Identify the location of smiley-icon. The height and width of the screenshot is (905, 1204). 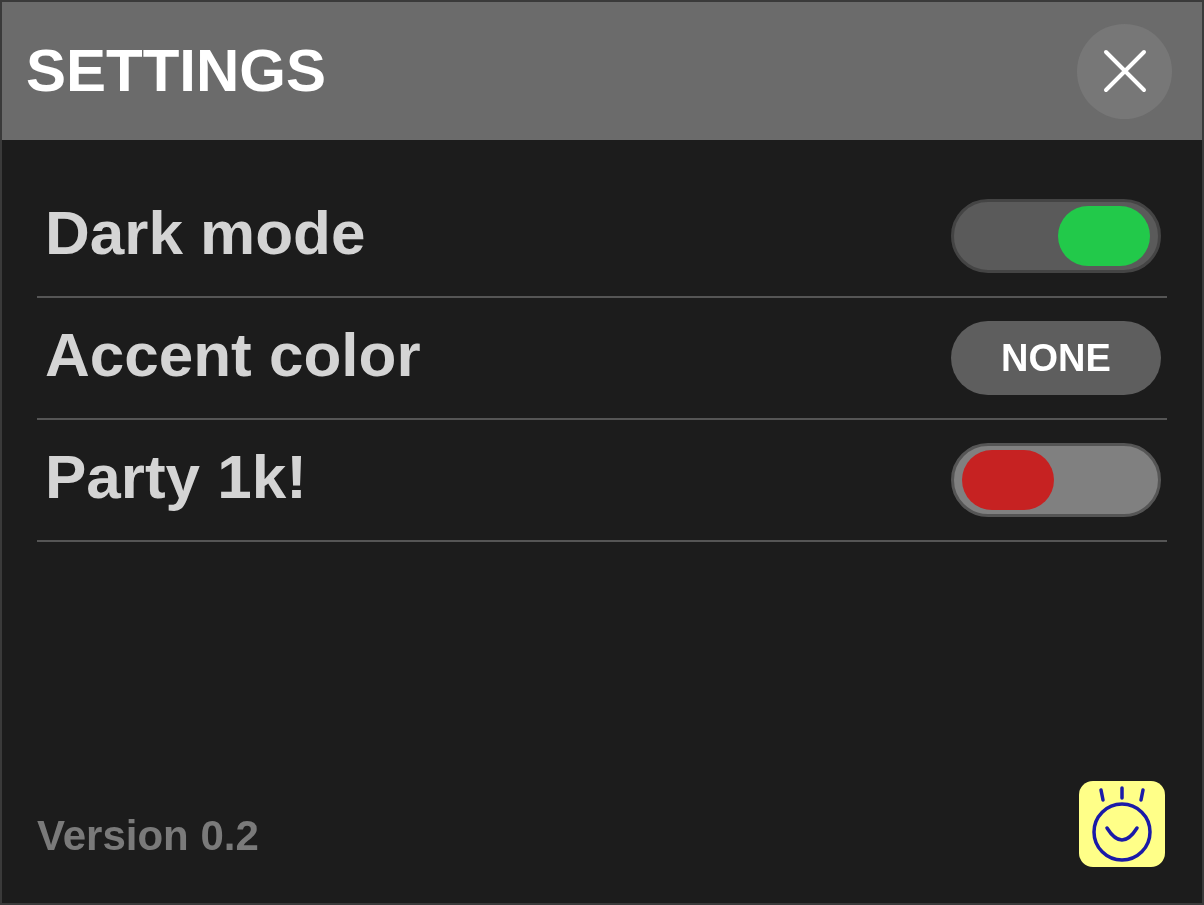
(1122, 824).